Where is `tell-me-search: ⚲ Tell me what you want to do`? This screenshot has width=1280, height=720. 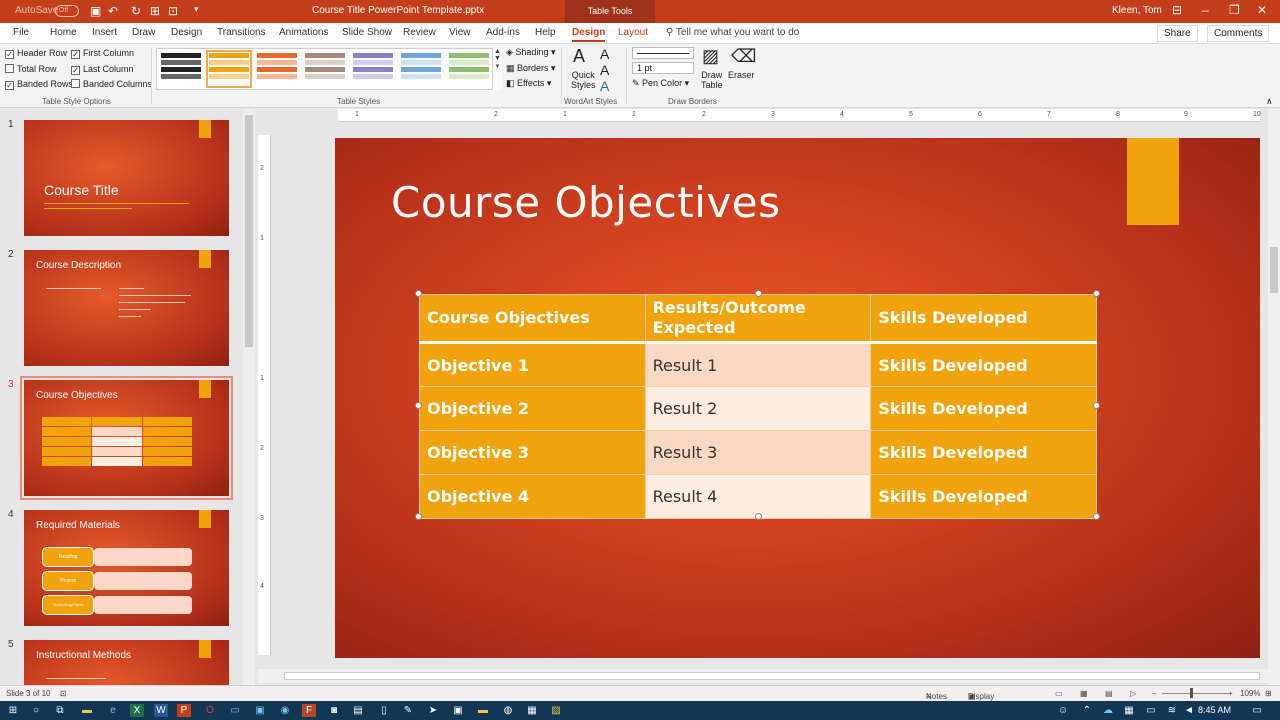 tell-me-search: ⚲ Tell me what you want to do is located at coordinates (732, 32).